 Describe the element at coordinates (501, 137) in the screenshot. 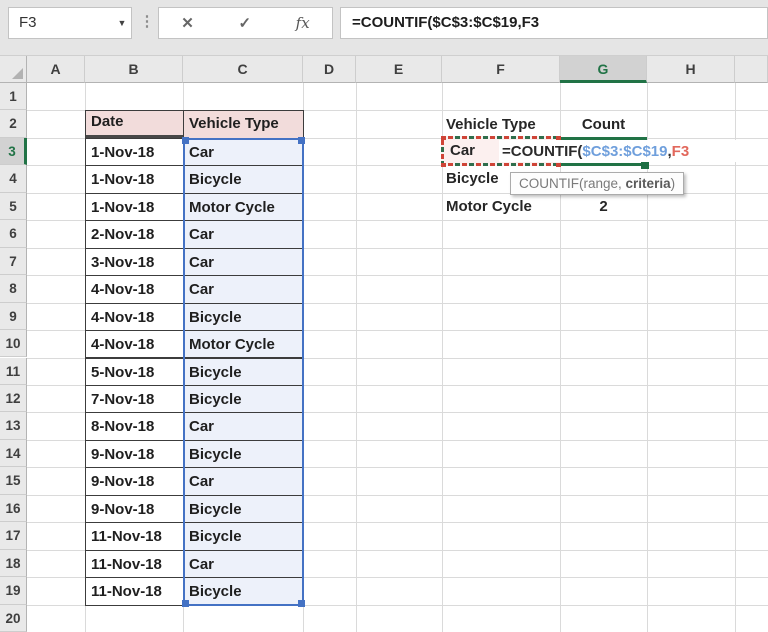

I see `criteria-ref-outline-top` at that location.